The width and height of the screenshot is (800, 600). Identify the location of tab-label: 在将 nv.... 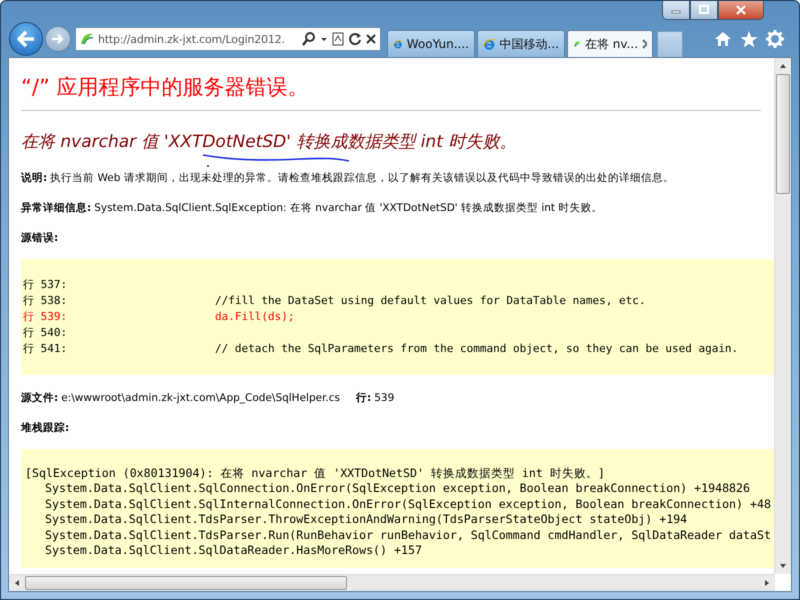
(611, 44).